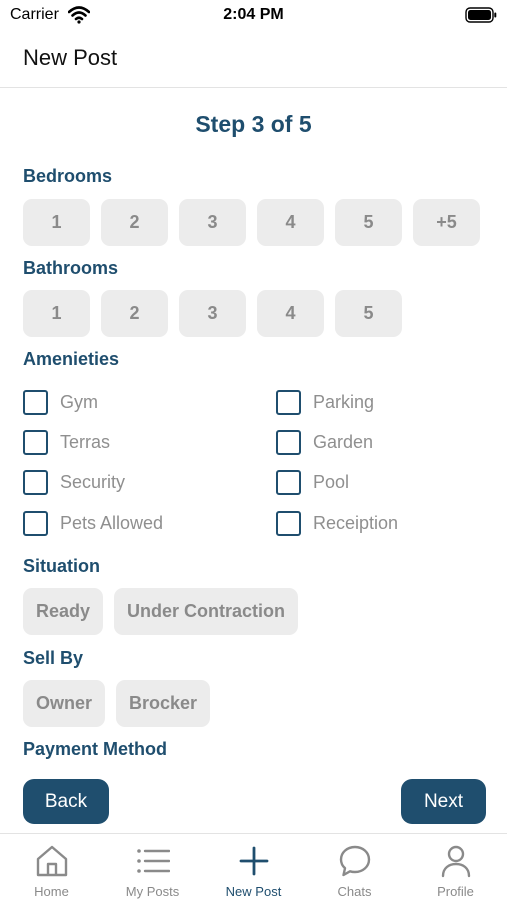 This screenshot has height=900, width=507. Describe the element at coordinates (312, 482) in the screenshot. I see `amenity-pool: Pool` at that location.